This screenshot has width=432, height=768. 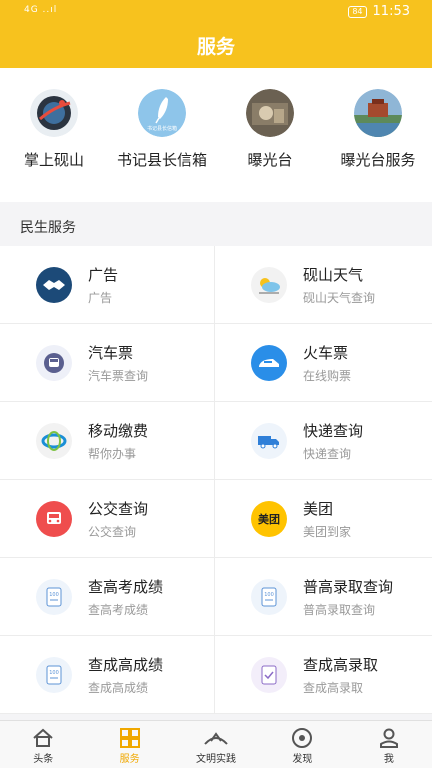 What do you see at coordinates (118, 375) in the screenshot?
I see `service-subtitle: 汽车票查询` at bounding box center [118, 375].